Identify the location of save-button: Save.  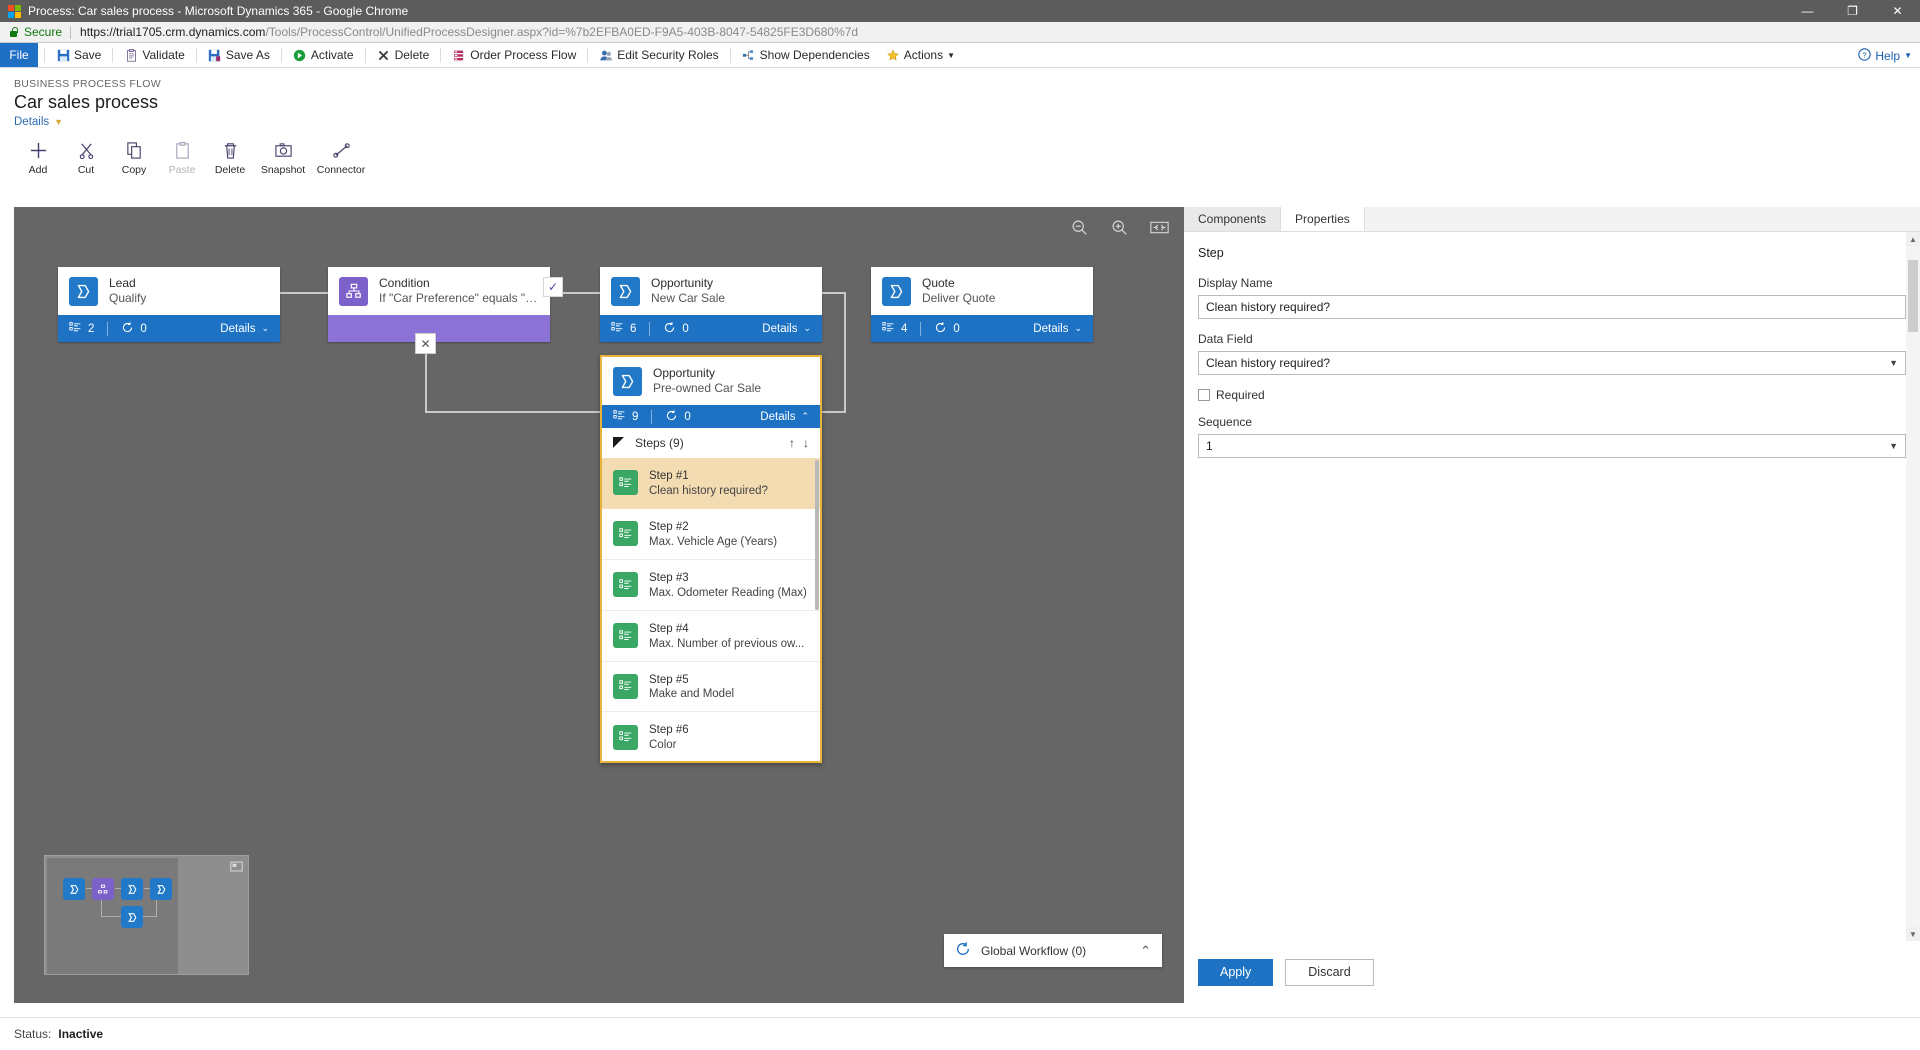
(78, 55).